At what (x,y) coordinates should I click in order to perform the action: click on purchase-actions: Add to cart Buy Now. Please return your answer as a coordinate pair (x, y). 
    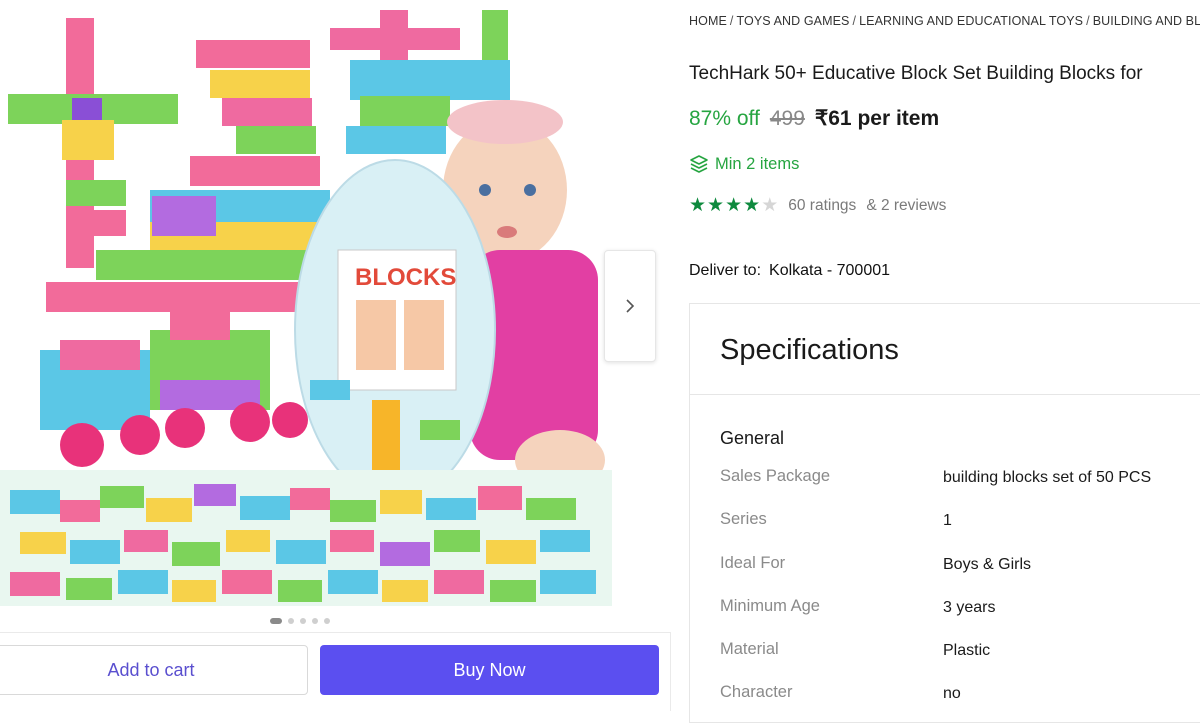
    Looking at the image, I should click on (335, 671).